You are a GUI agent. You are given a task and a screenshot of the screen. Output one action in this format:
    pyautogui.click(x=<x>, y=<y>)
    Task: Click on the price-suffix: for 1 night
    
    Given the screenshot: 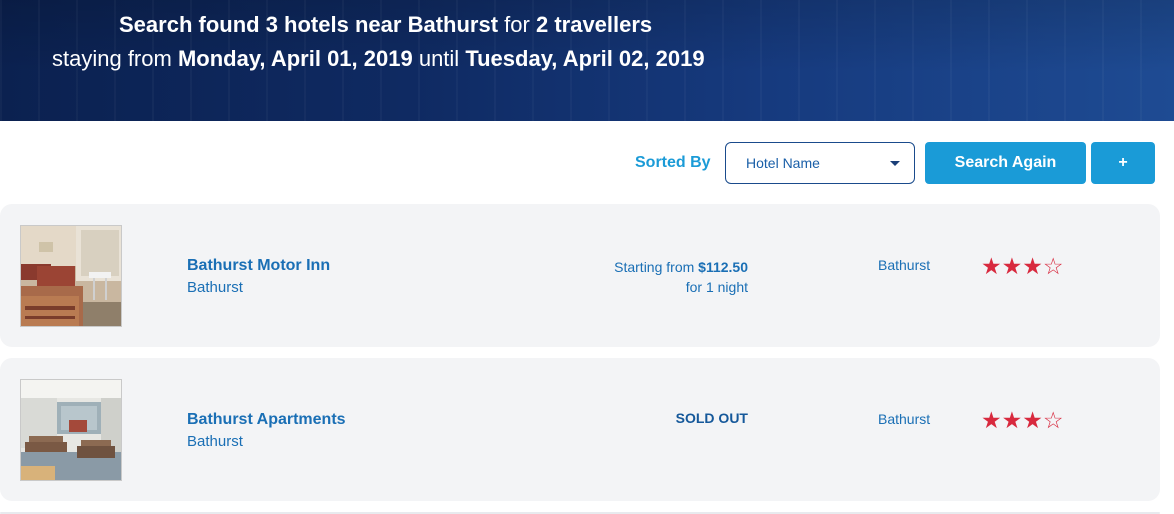 What is the action you would take?
    pyautogui.click(x=716, y=287)
    